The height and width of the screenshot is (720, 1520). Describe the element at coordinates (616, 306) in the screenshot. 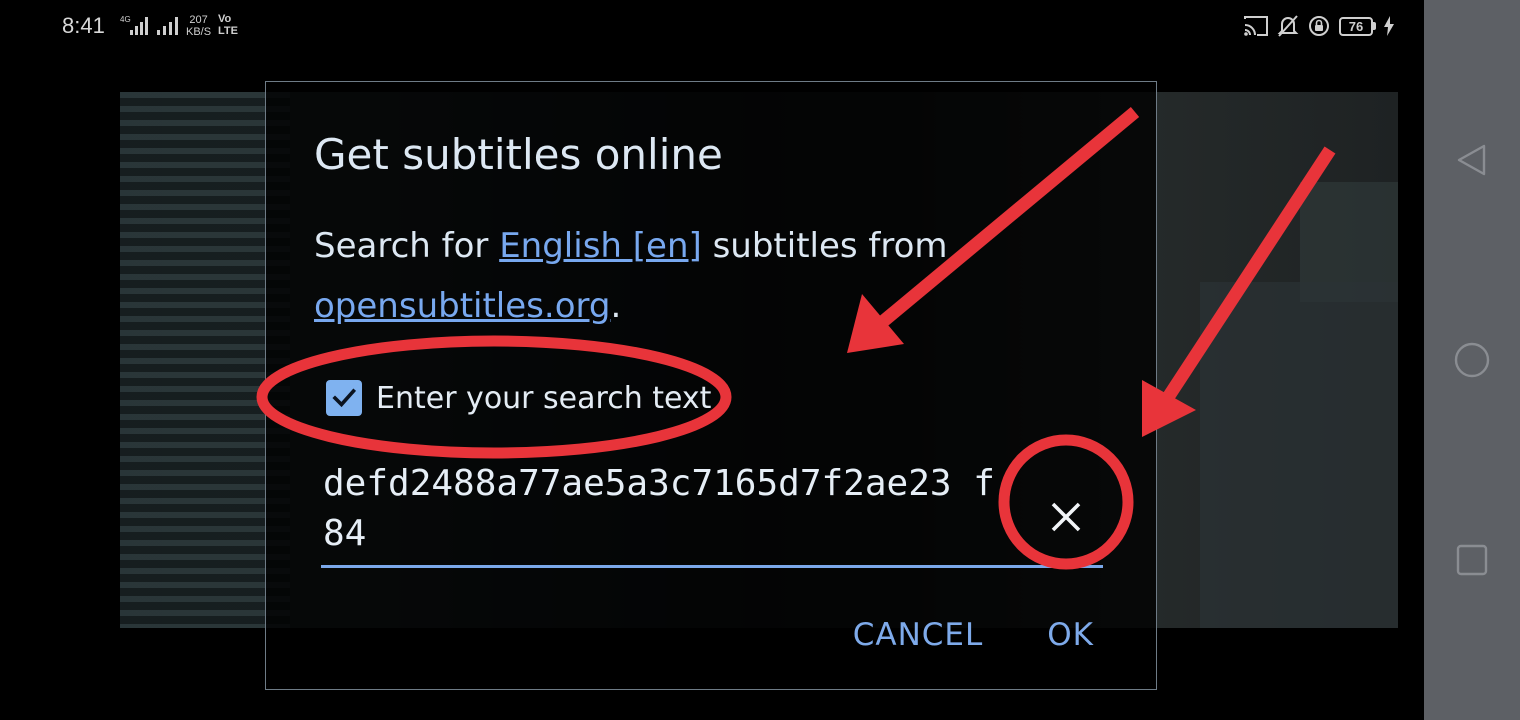

I see `source-suffix: .` at that location.